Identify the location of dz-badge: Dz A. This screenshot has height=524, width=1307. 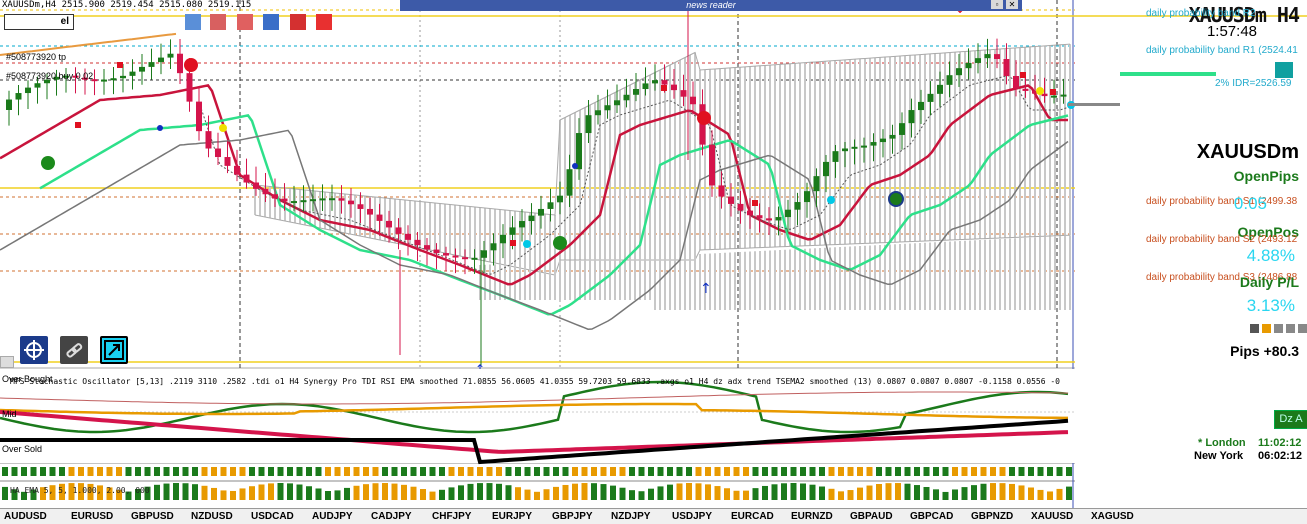
(1290, 419).